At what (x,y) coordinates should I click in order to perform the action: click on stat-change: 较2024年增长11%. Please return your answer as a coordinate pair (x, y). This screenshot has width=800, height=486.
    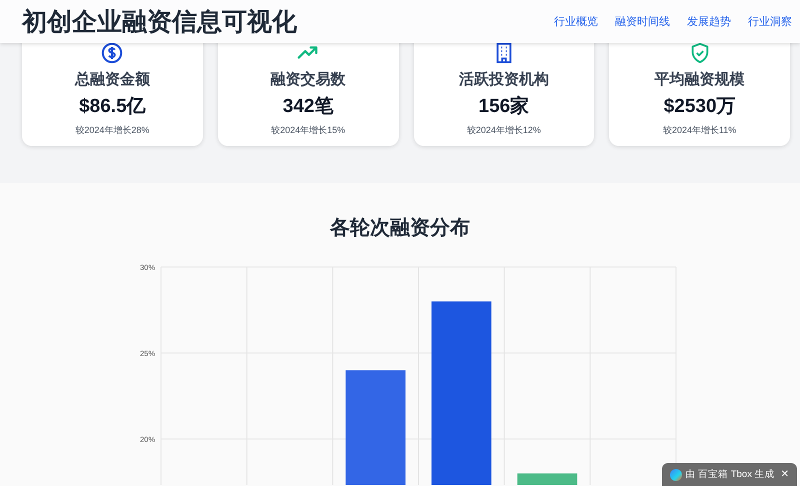
    Looking at the image, I should click on (699, 130).